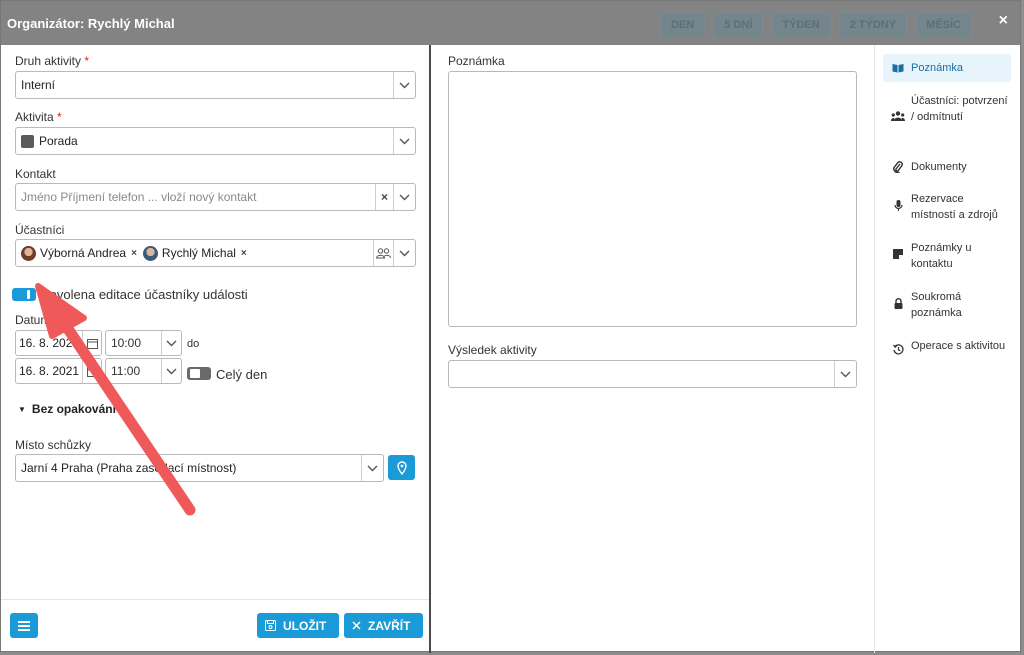  What do you see at coordinates (33, 320) in the screenshot?
I see `date-label: Datum` at bounding box center [33, 320].